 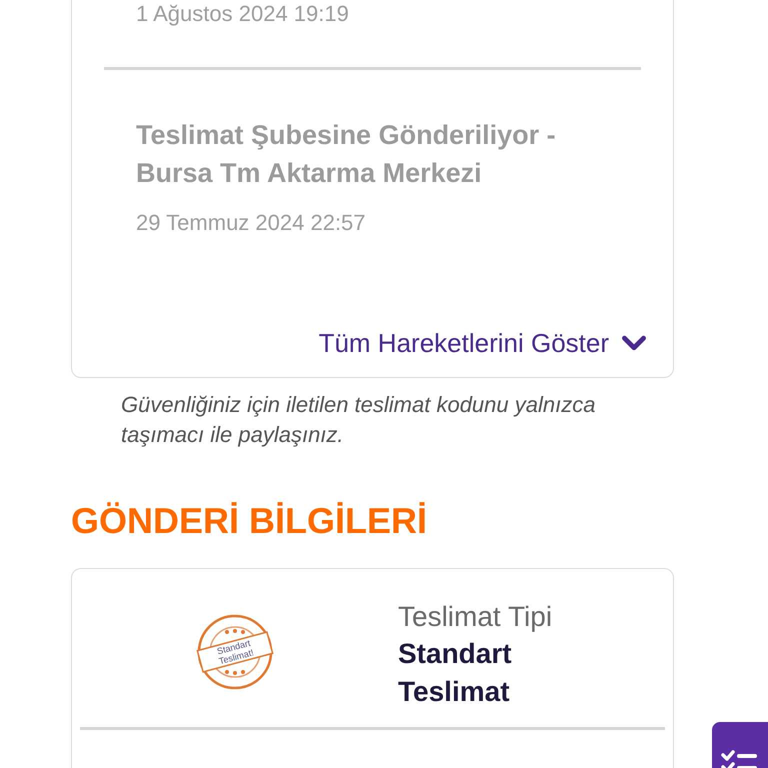 I want to click on event-title: Teslimat Şubesine Gönderiliyor - Bursa Tm Aktarma Merkezi, so click(x=346, y=154).